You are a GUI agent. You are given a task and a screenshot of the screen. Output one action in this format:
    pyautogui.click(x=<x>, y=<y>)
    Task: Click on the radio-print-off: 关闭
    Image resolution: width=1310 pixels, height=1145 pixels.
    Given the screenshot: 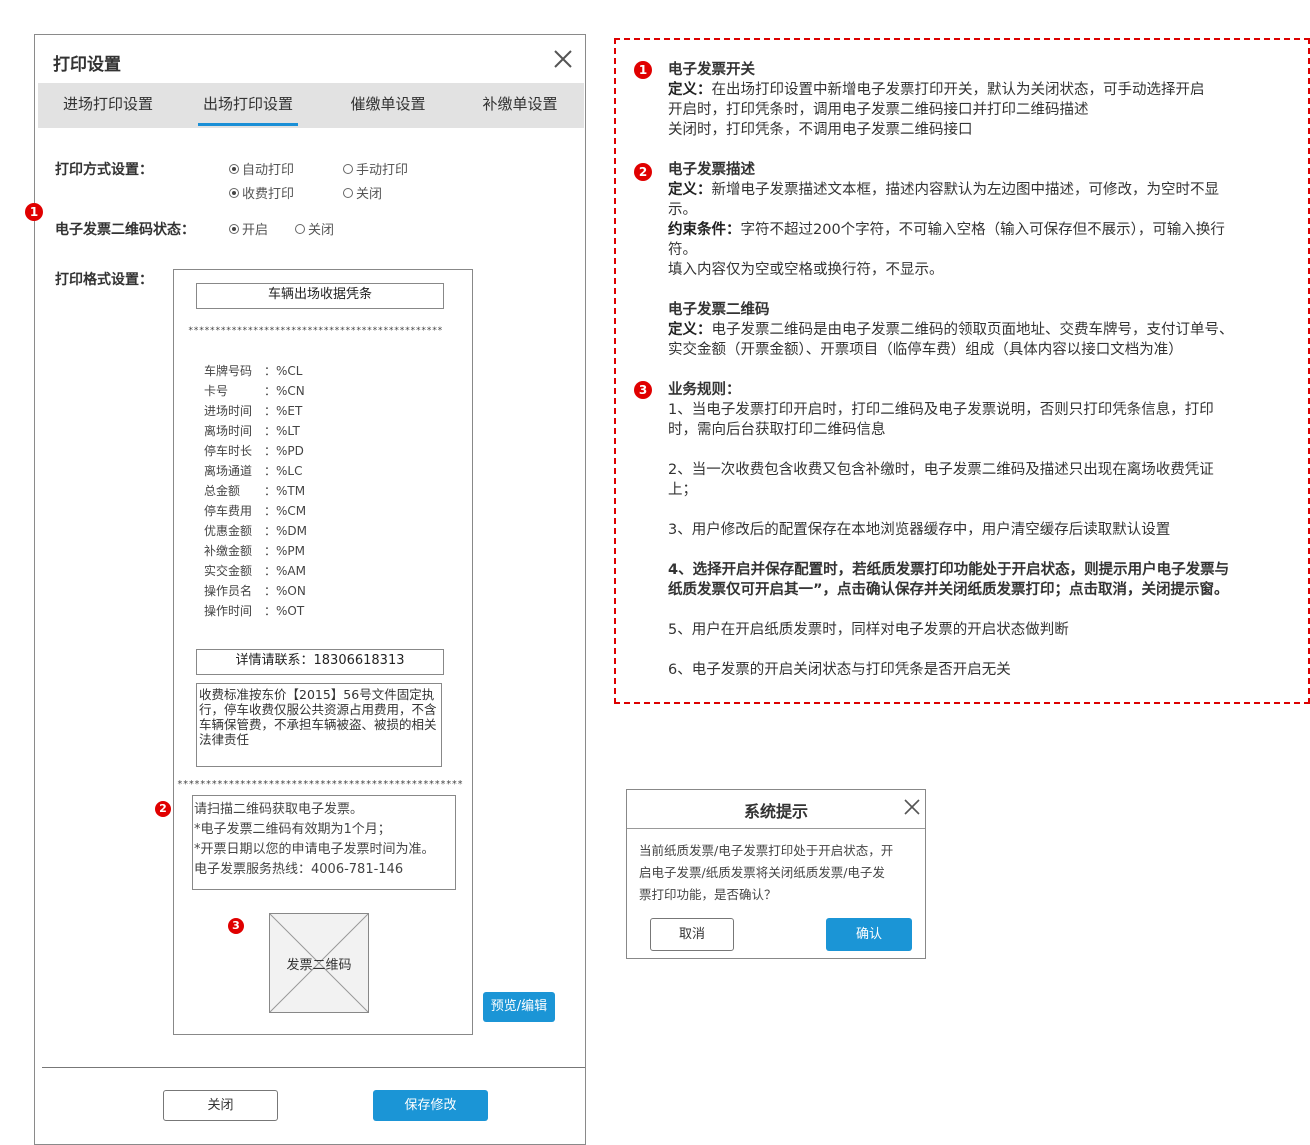 What is the action you would take?
    pyautogui.click(x=362, y=192)
    